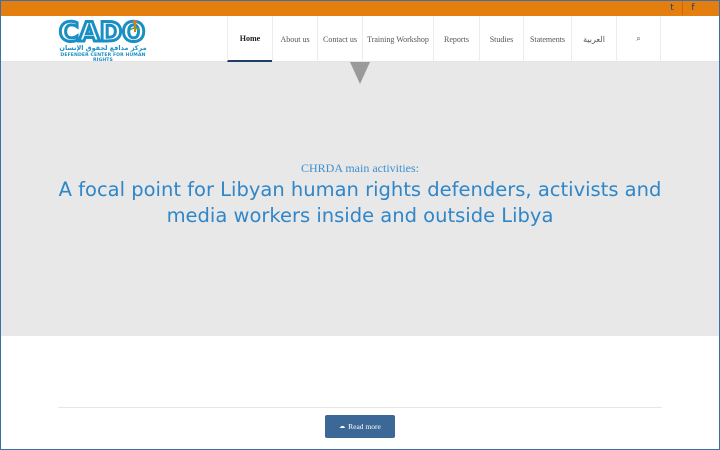 The image size is (720, 450). Describe the element at coordinates (360, 73) in the screenshot. I see `slider-pointer-icon` at that location.